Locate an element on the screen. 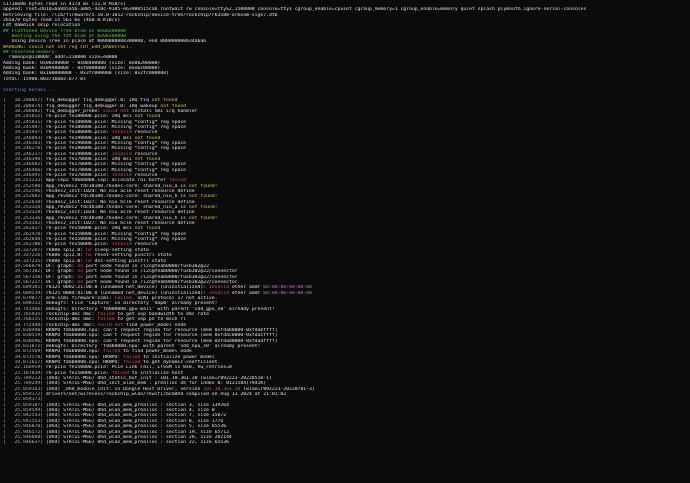 The height and width of the screenshot is (483, 690). console-text: [ 19.246276] is located at coordinates (24, 149).